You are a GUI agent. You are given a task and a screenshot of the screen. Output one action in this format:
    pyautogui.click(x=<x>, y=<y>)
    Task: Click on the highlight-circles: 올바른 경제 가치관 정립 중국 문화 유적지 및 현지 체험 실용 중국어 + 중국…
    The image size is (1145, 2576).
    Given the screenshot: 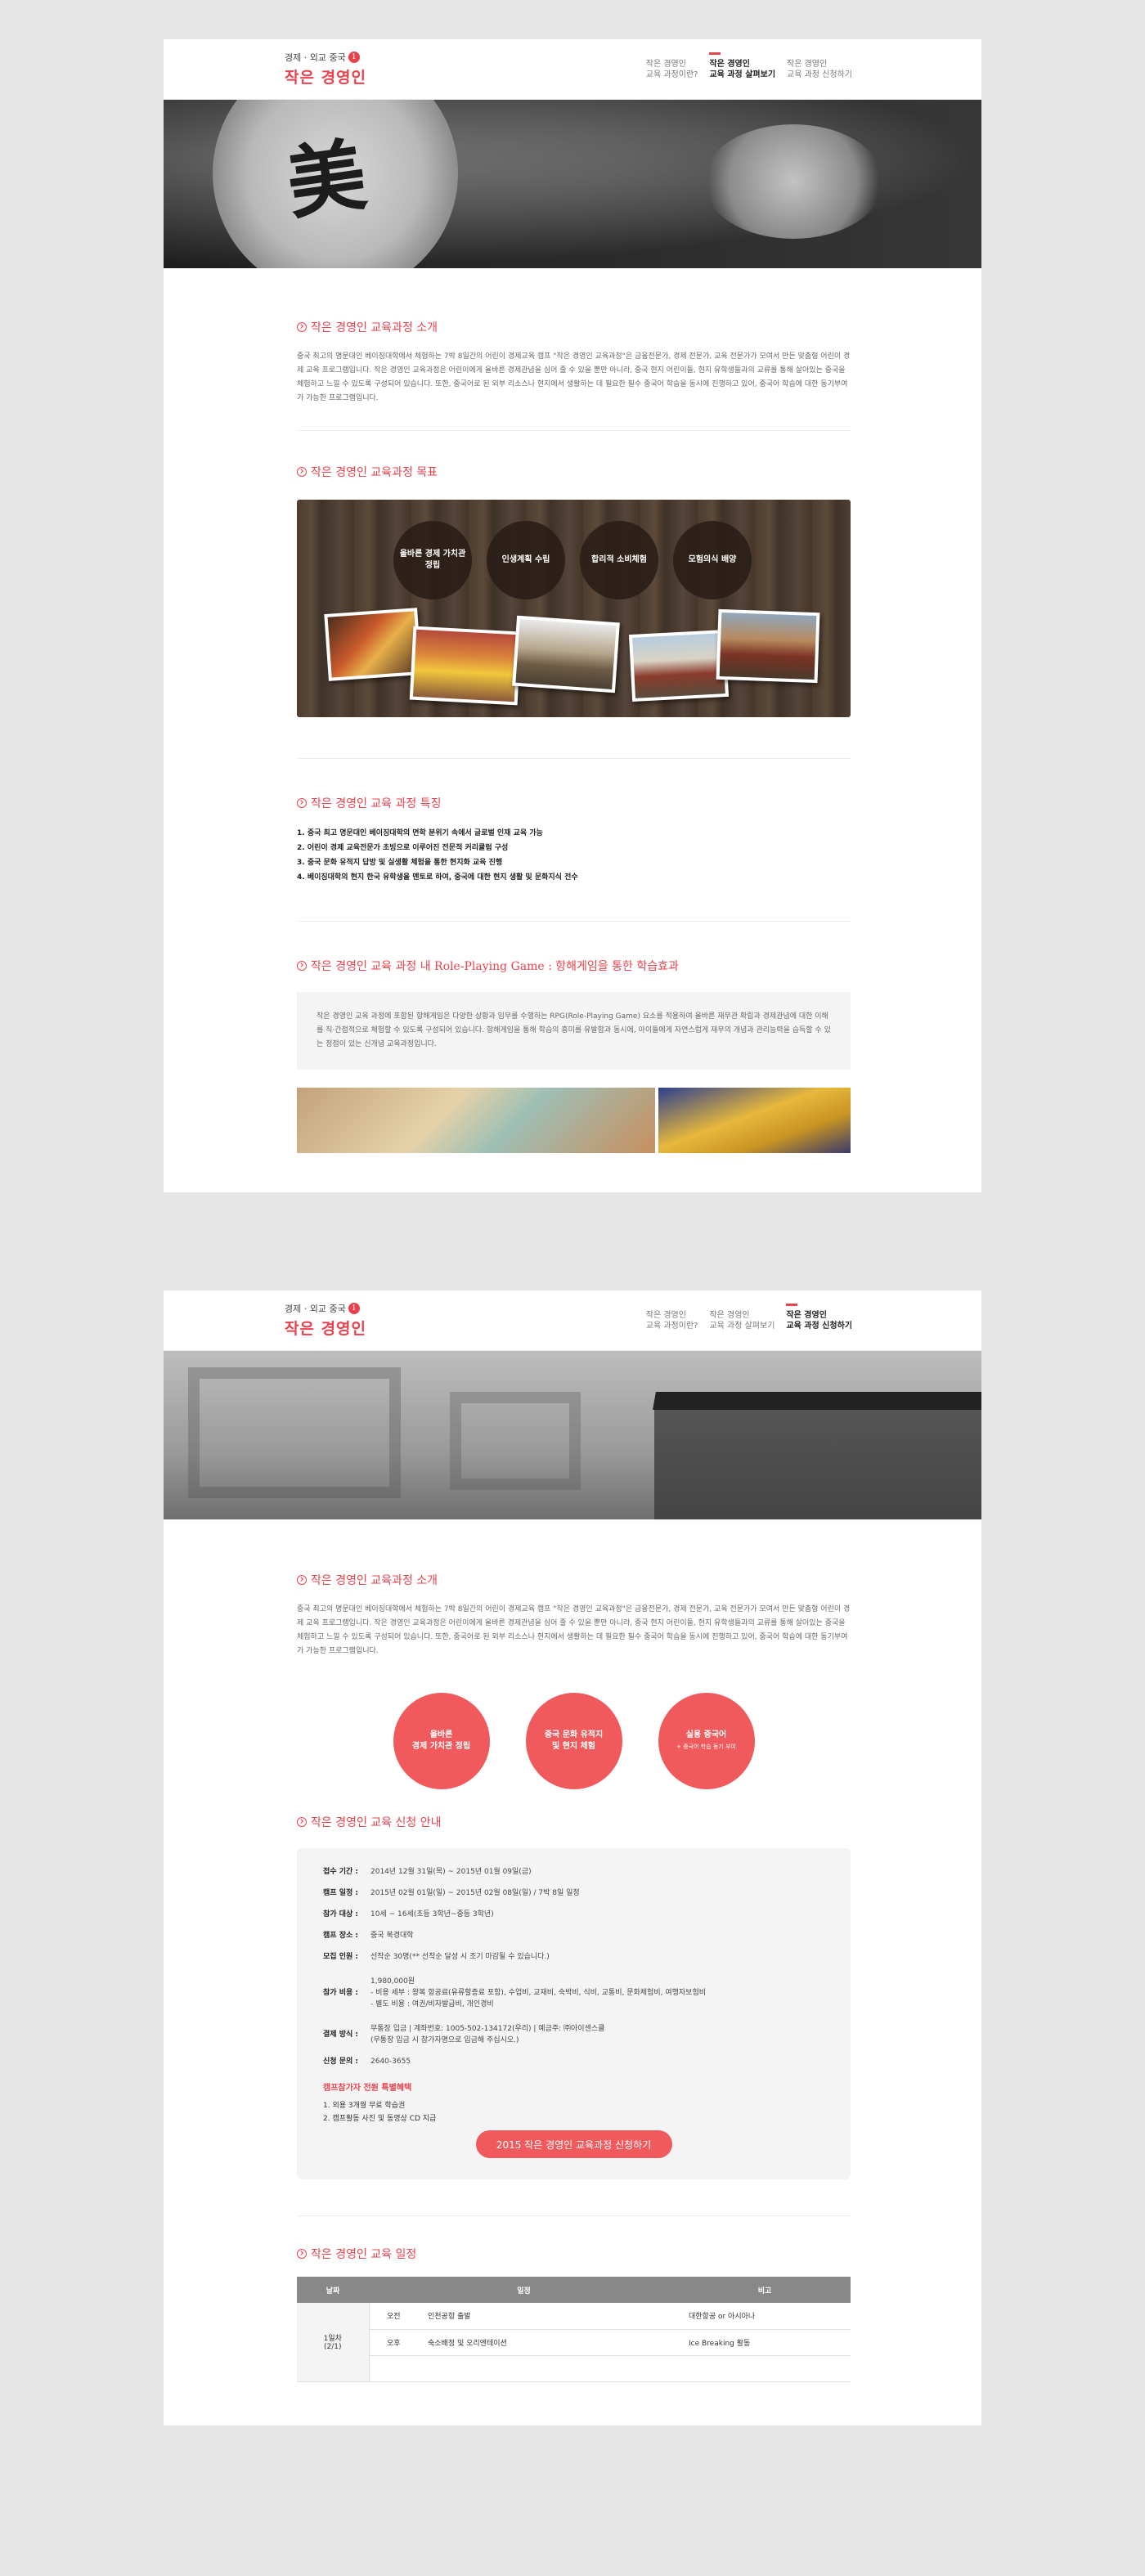 What is the action you would take?
    pyautogui.click(x=574, y=1741)
    